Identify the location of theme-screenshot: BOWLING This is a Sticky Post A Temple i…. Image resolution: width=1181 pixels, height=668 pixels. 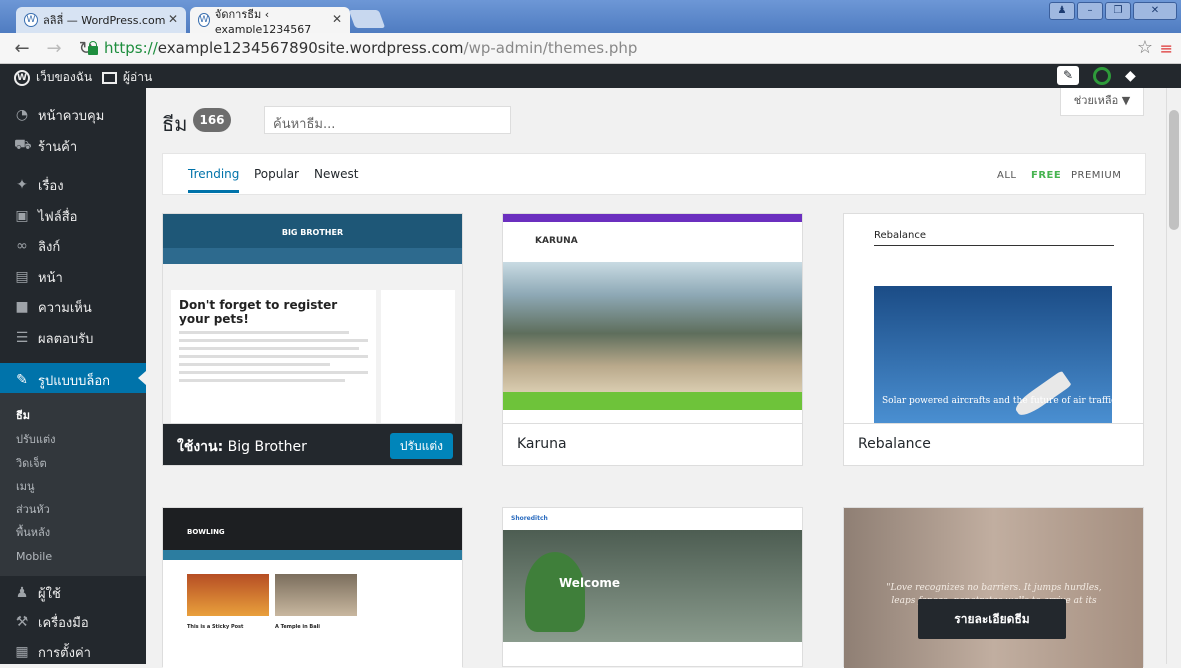
(312, 588).